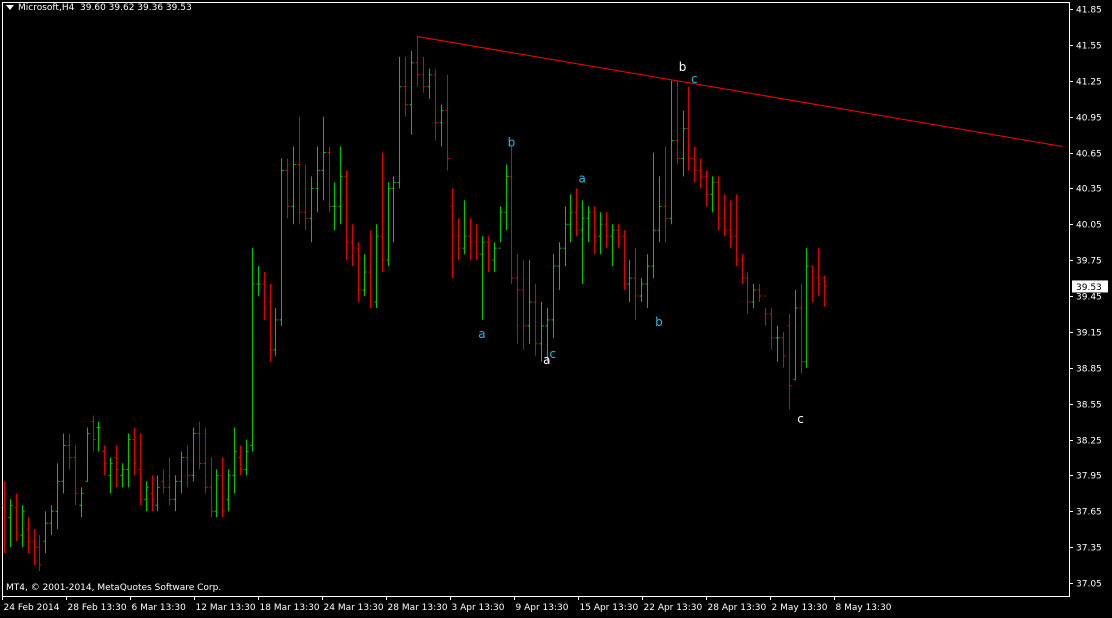 This screenshot has width=1112, height=618. I want to click on x-tick-label: 18 Mar 13:30, so click(290, 608).